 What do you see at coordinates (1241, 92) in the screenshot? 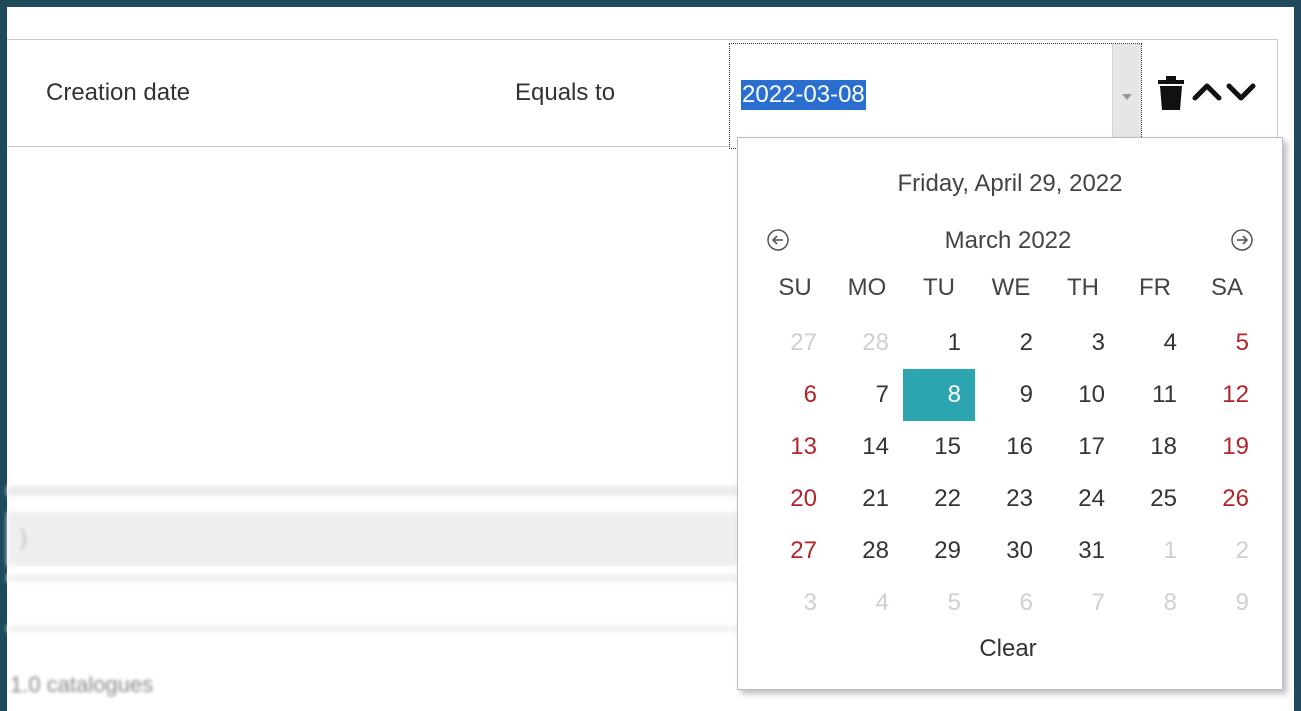
I see `chevron-down-icon` at bounding box center [1241, 92].